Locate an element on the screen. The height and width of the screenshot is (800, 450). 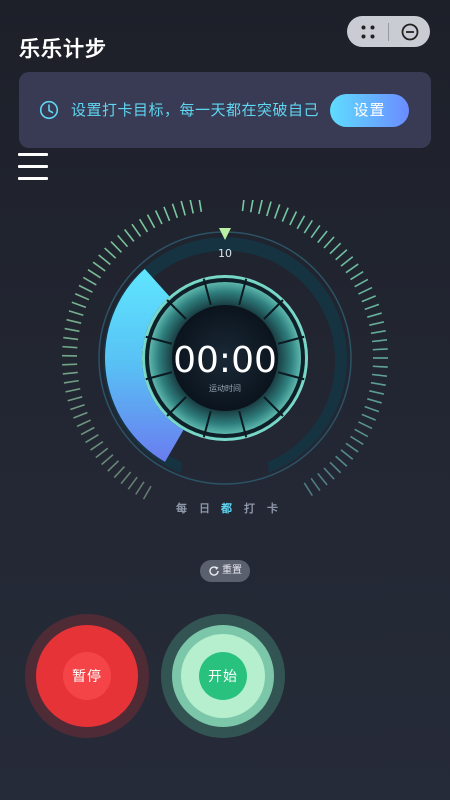
checkin-char: 打 is located at coordinates (249, 508).